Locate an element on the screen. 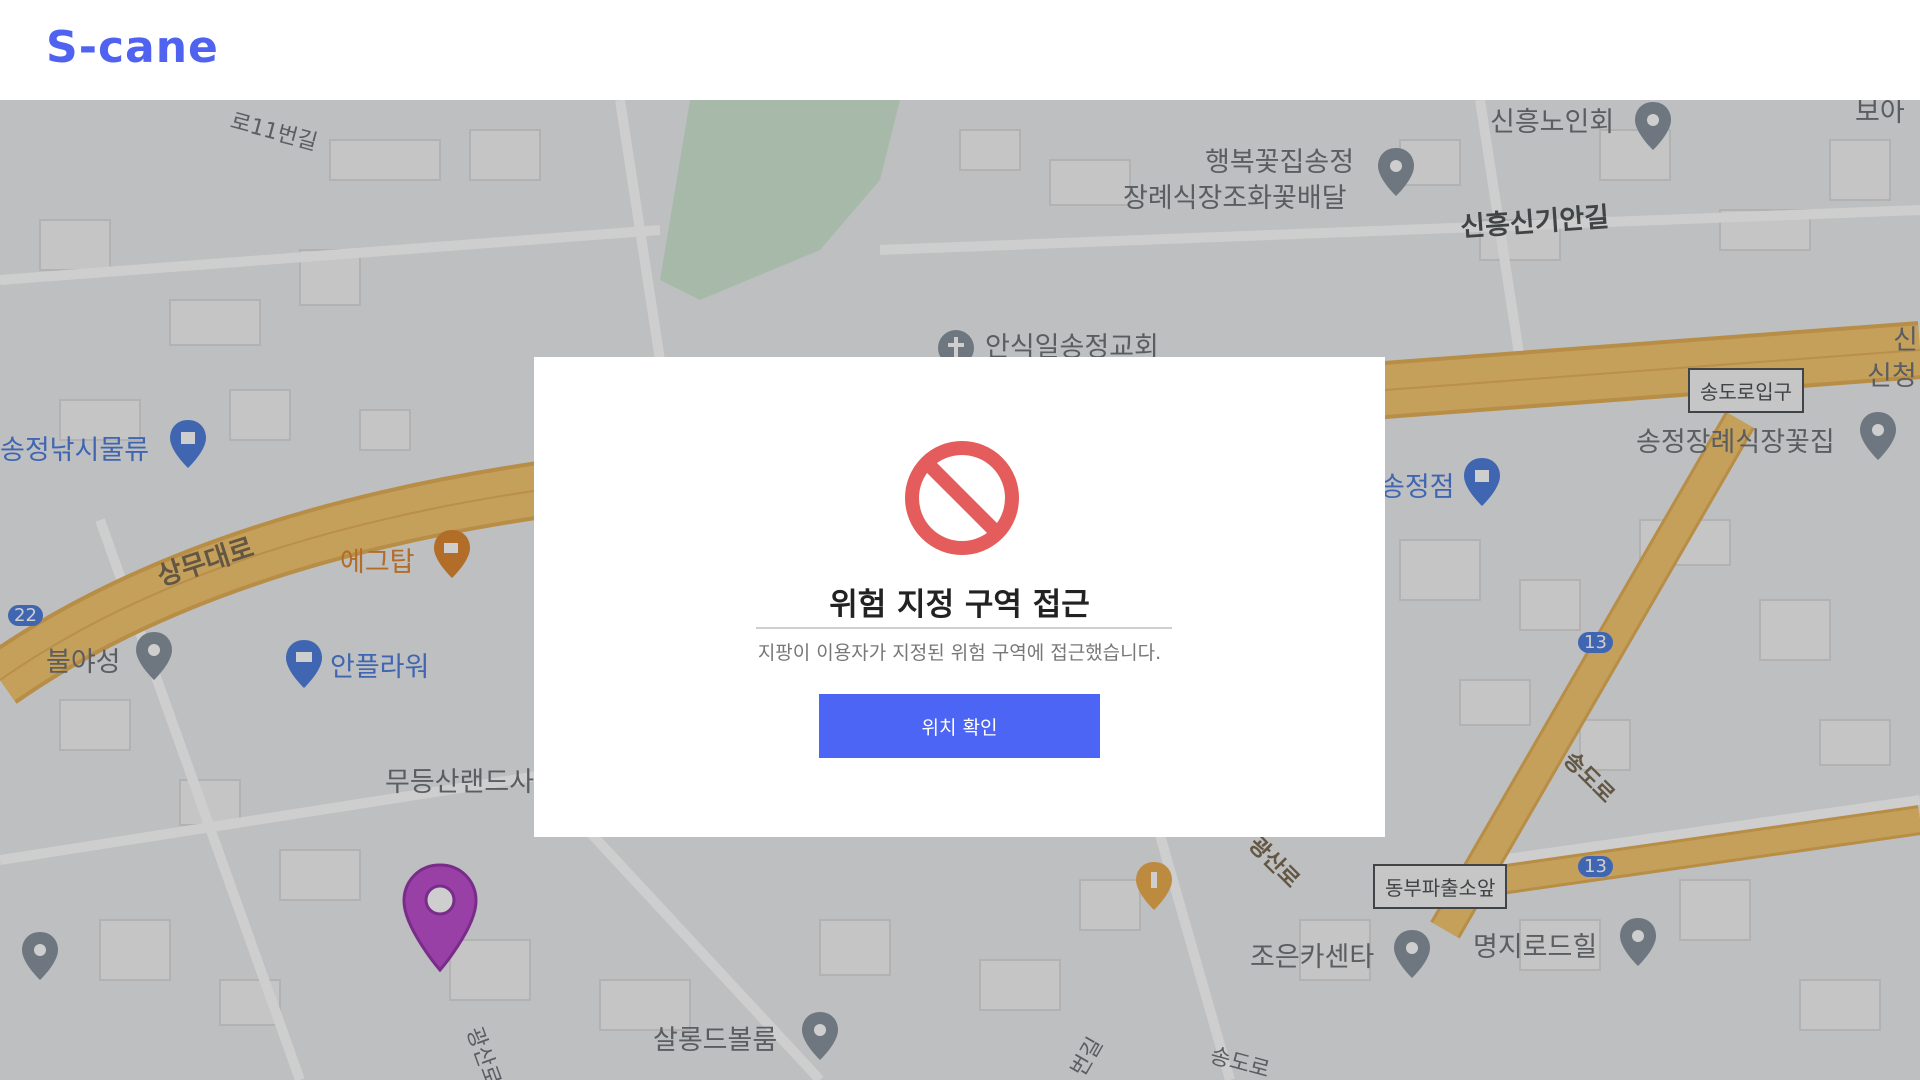  app-header: S-cane is located at coordinates (960, 50).